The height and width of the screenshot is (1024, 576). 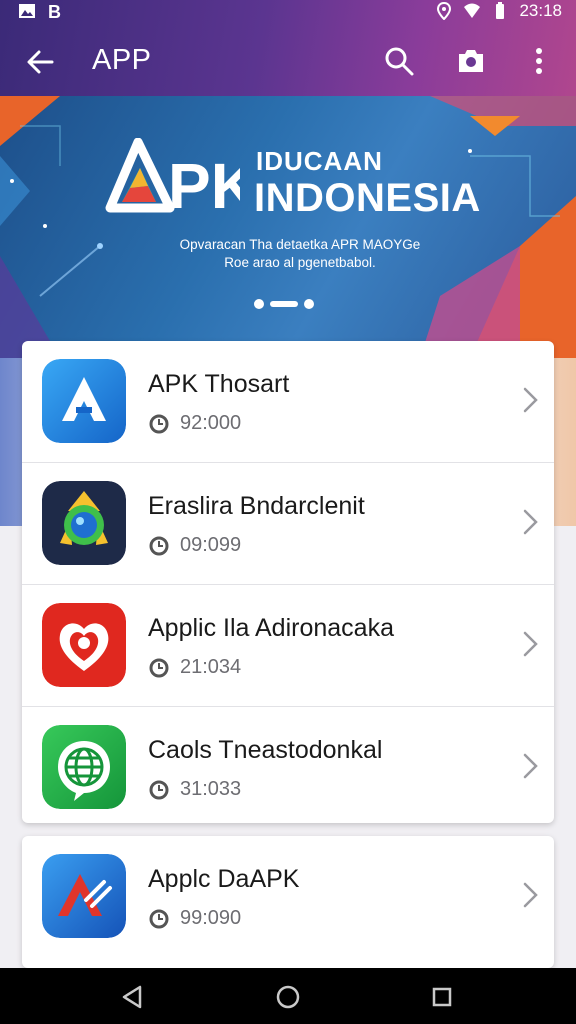 What do you see at coordinates (288, 524) in the screenshot?
I see `list-item: Eraslira Bndarclenit 09:099` at bounding box center [288, 524].